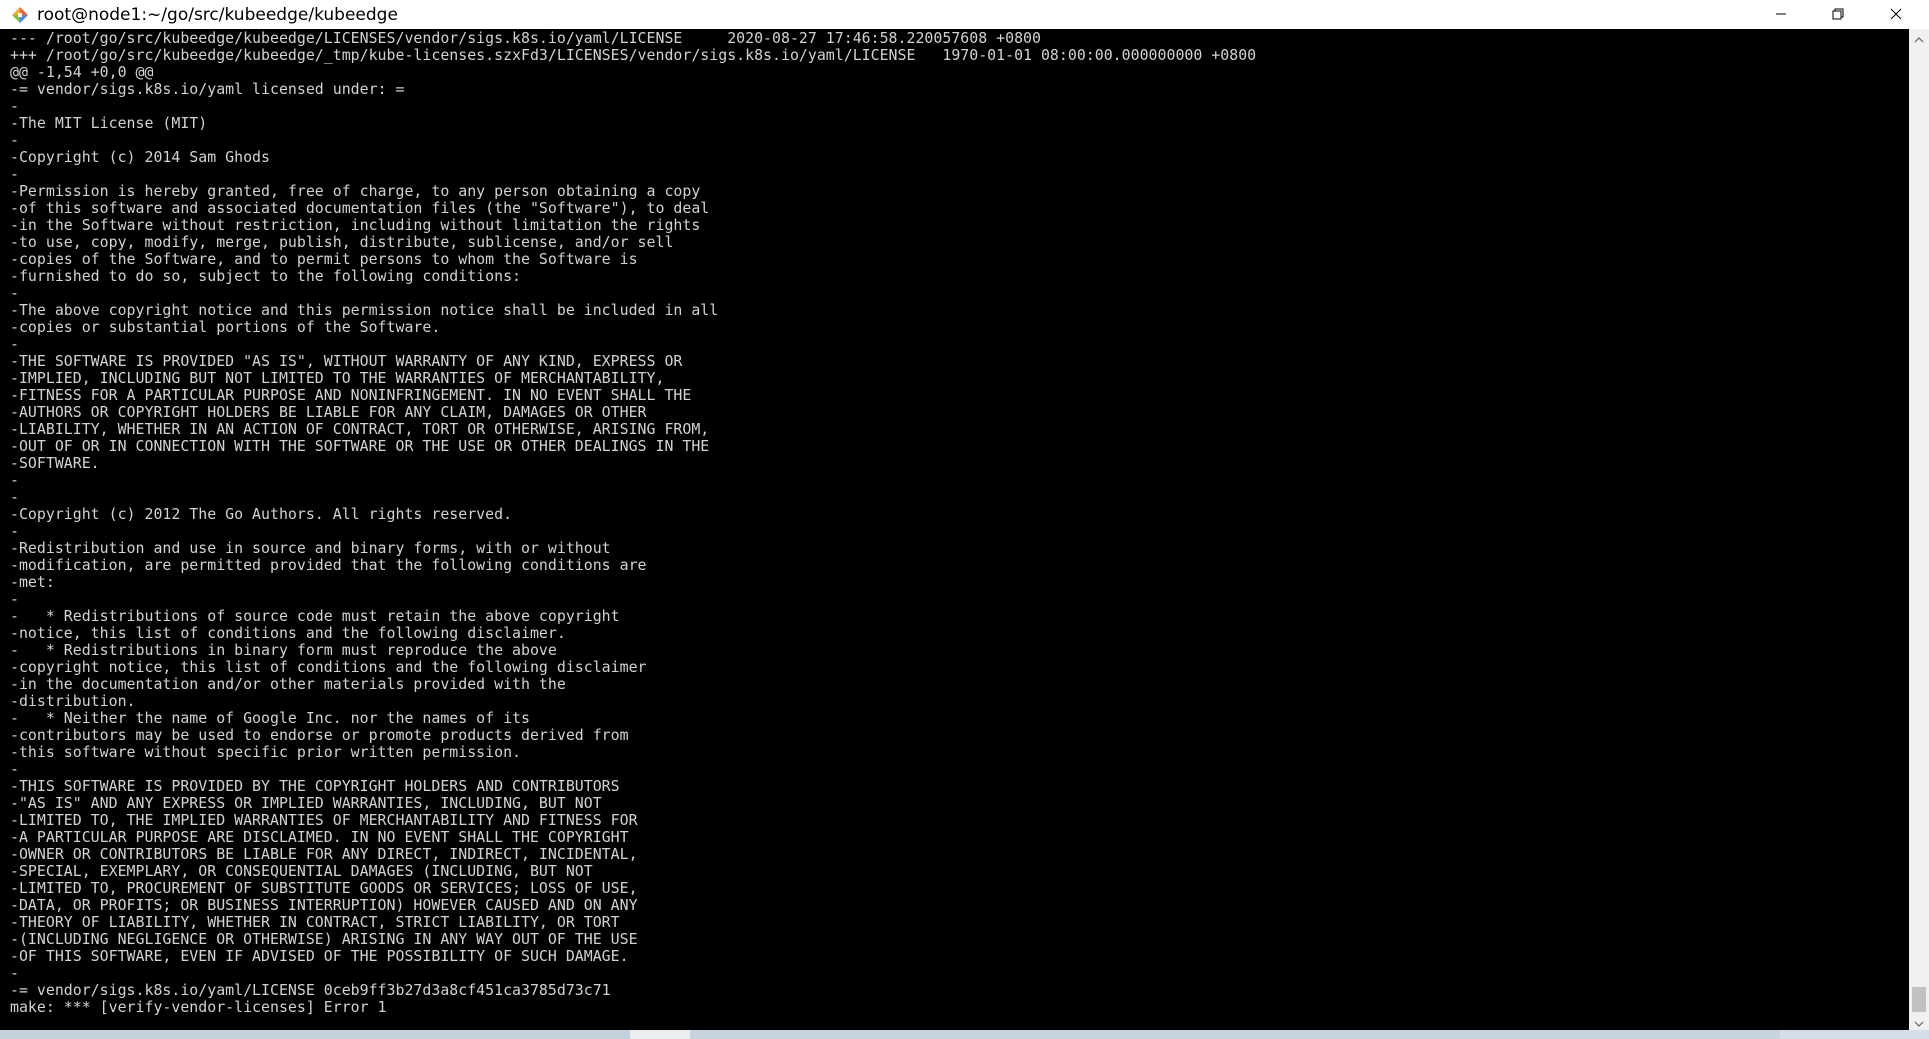  I want to click on taskbar-edge, so click(964, 1034).